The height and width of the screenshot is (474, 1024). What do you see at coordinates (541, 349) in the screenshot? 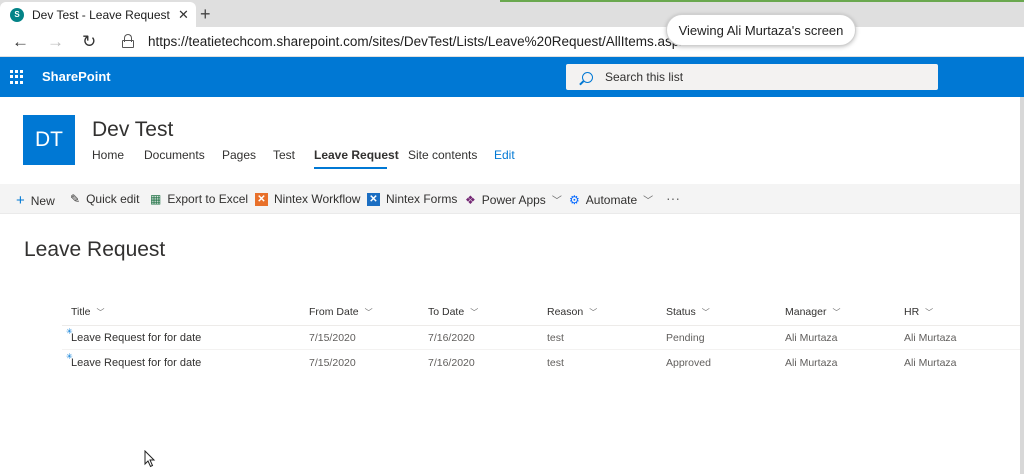
I see `row-divider` at bounding box center [541, 349].